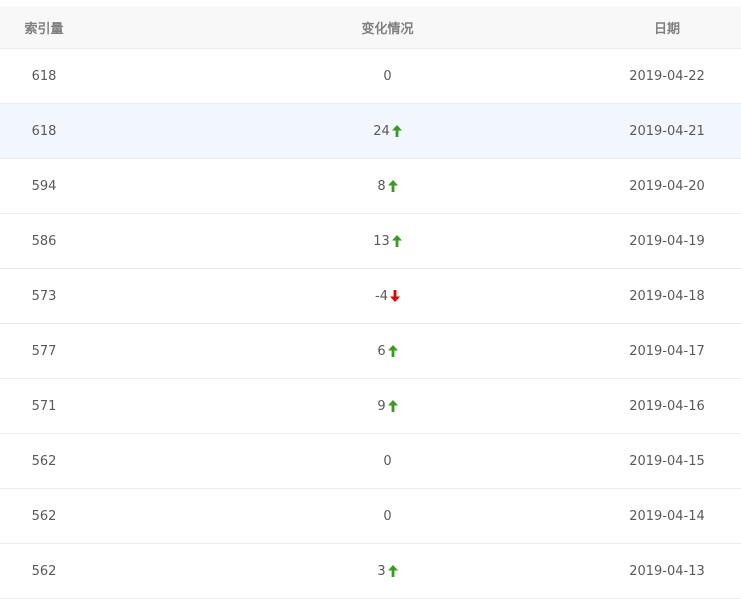  I want to click on change-cell: 9, so click(346, 406).